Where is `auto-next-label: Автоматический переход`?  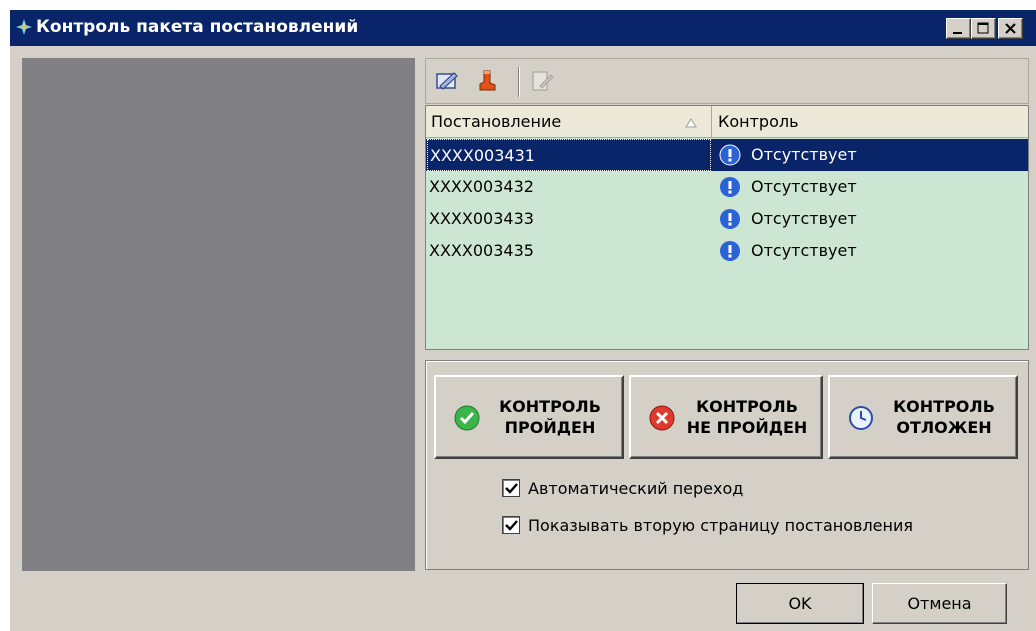
auto-next-label: Автоматический переход is located at coordinates (636, 488).